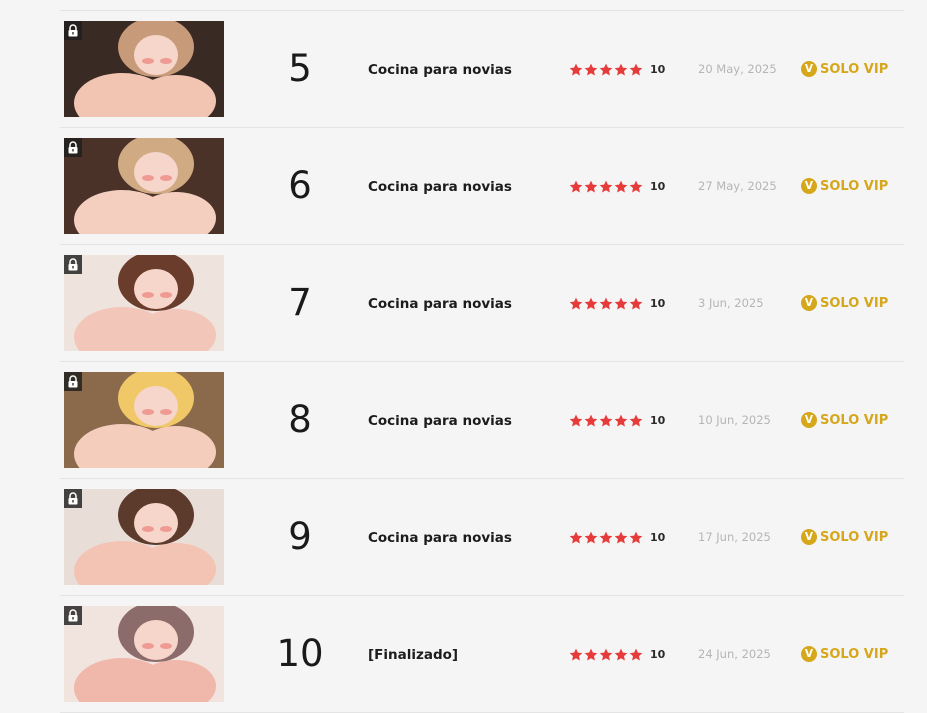 This screenshot has height=713, width=927. Describe the element at coordinates (413, 655) in the screenshot. I see `chapter-title: [Finalizado]` at that location.